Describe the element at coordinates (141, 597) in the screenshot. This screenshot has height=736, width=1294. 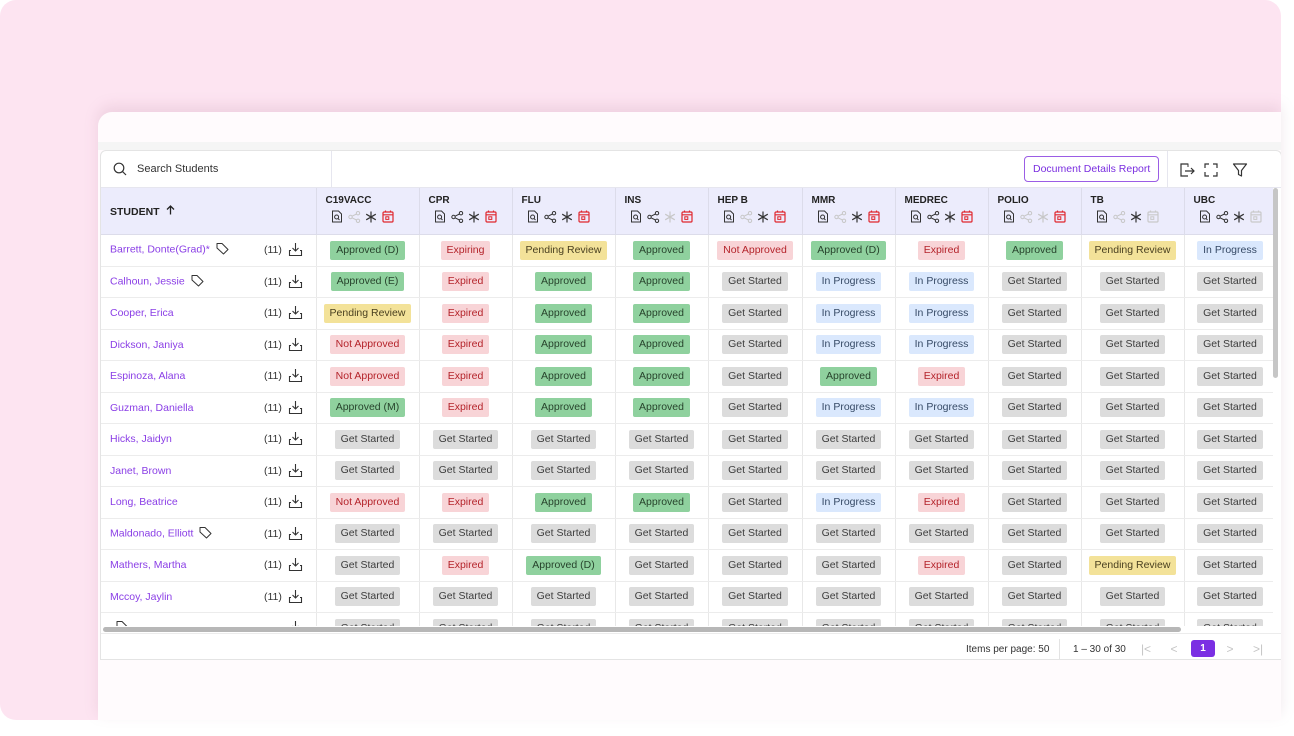
I see `student-name-link: Mccoy, Jaylin` at that location.